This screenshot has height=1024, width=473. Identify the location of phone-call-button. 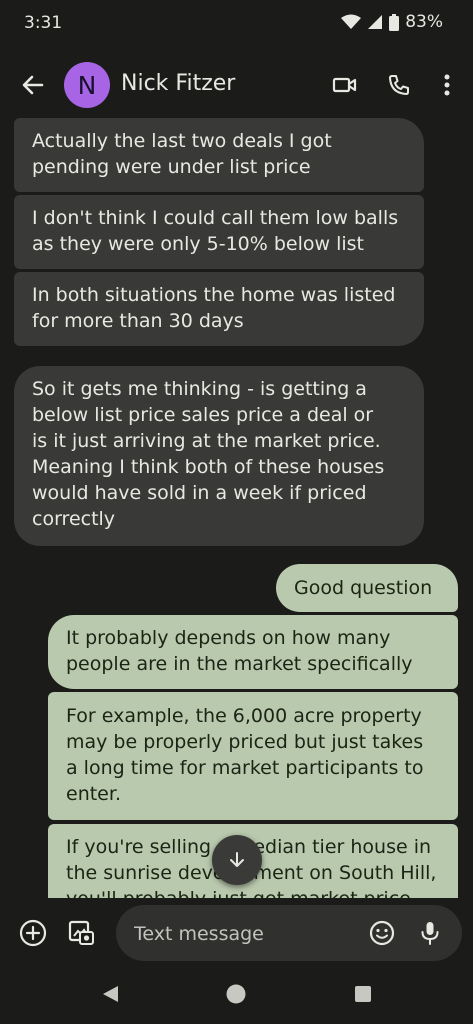
(399, 85).